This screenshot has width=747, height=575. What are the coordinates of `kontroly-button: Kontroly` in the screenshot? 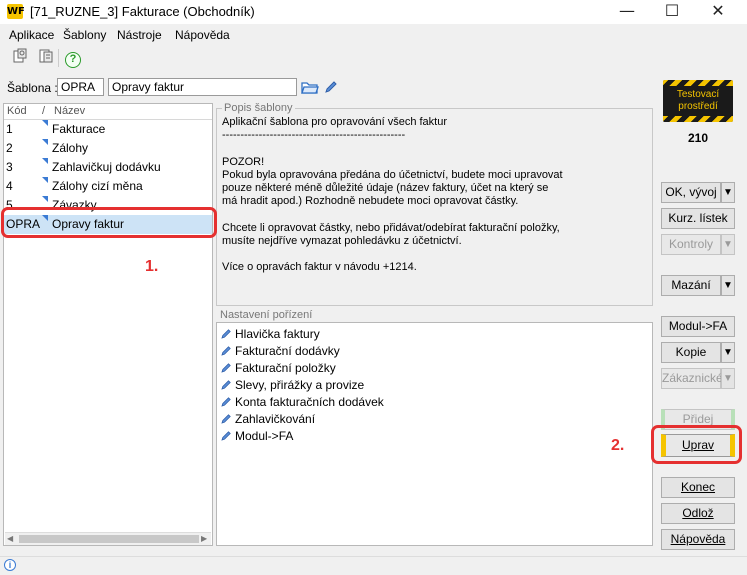 It's located at (691, 244).